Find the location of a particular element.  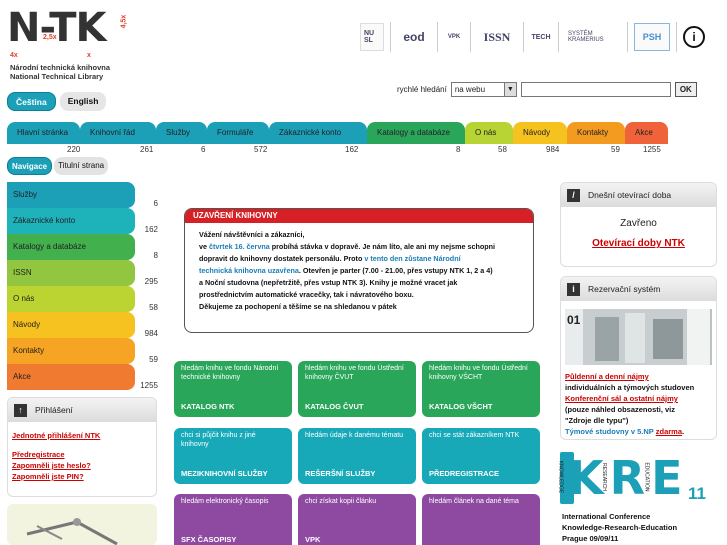

opening-hours-title: Dnešní otevírací doba is located at coordinates (630, 195).